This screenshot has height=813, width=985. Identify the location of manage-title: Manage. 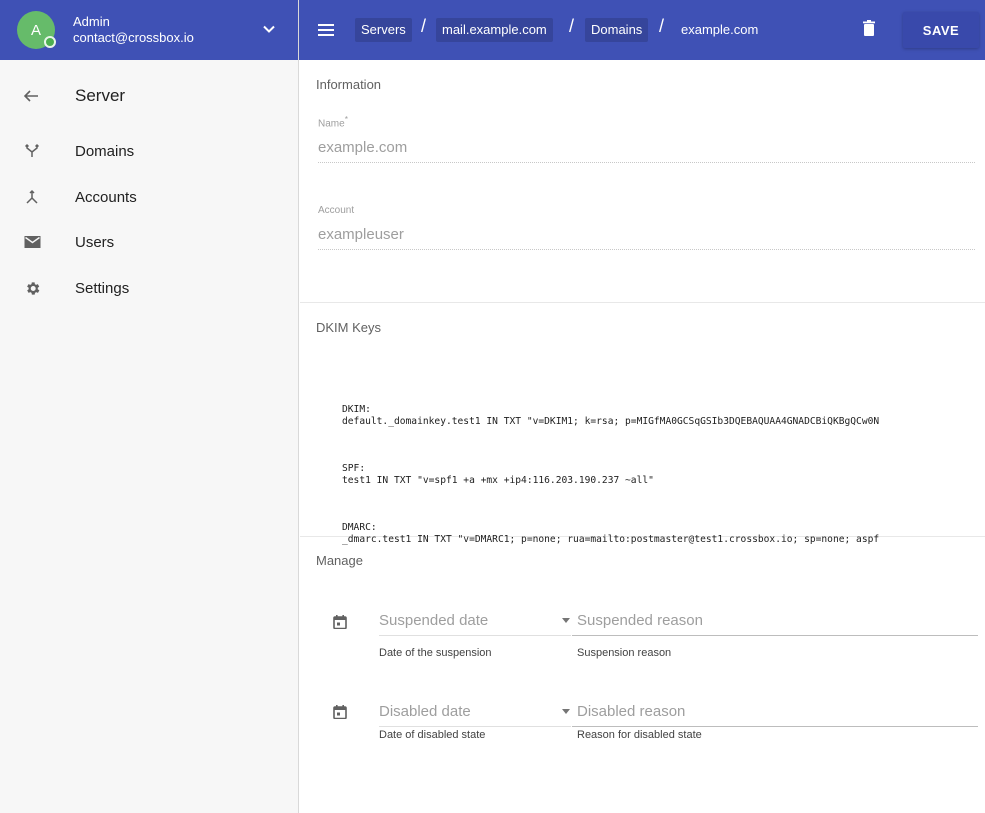
(339, 560).